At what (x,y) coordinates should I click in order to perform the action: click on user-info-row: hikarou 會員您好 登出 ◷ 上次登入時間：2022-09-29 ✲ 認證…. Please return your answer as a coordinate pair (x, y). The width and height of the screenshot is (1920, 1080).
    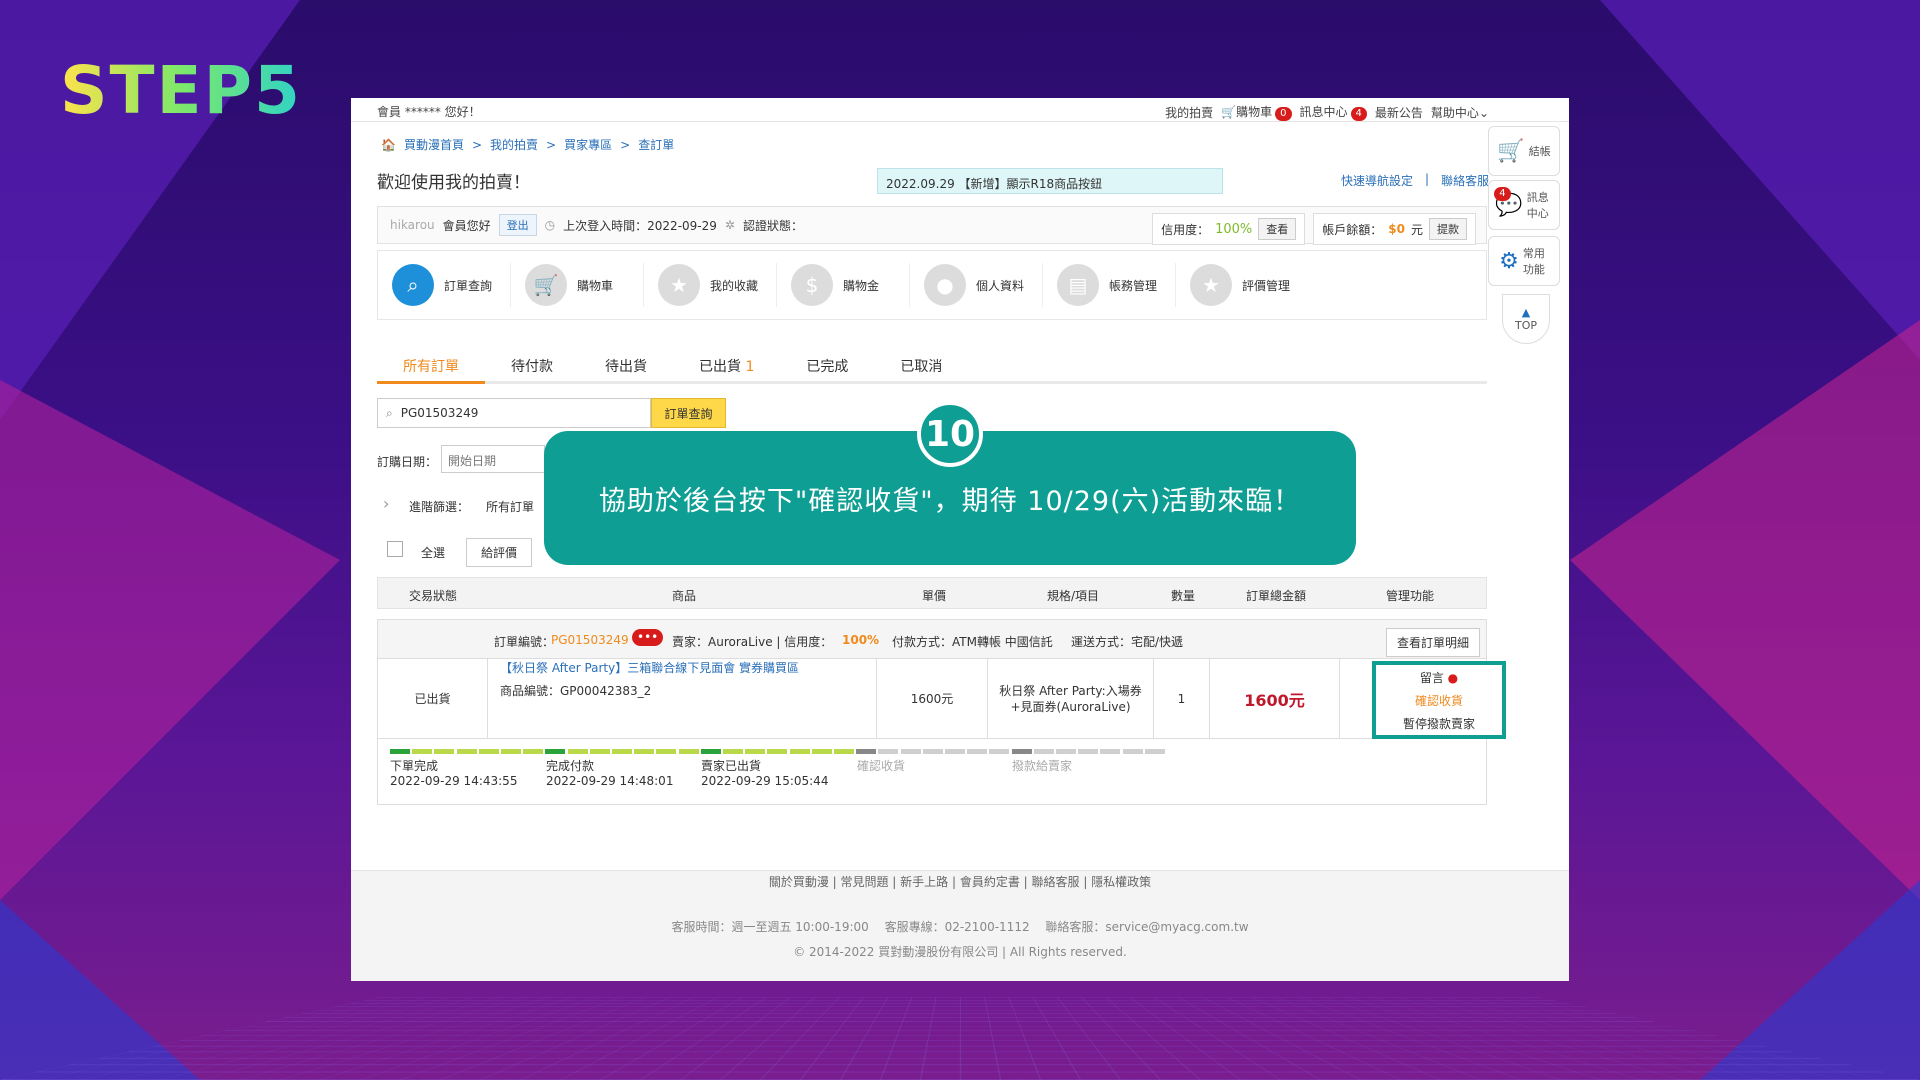
    Looking at the image, I should click on (932, 225).